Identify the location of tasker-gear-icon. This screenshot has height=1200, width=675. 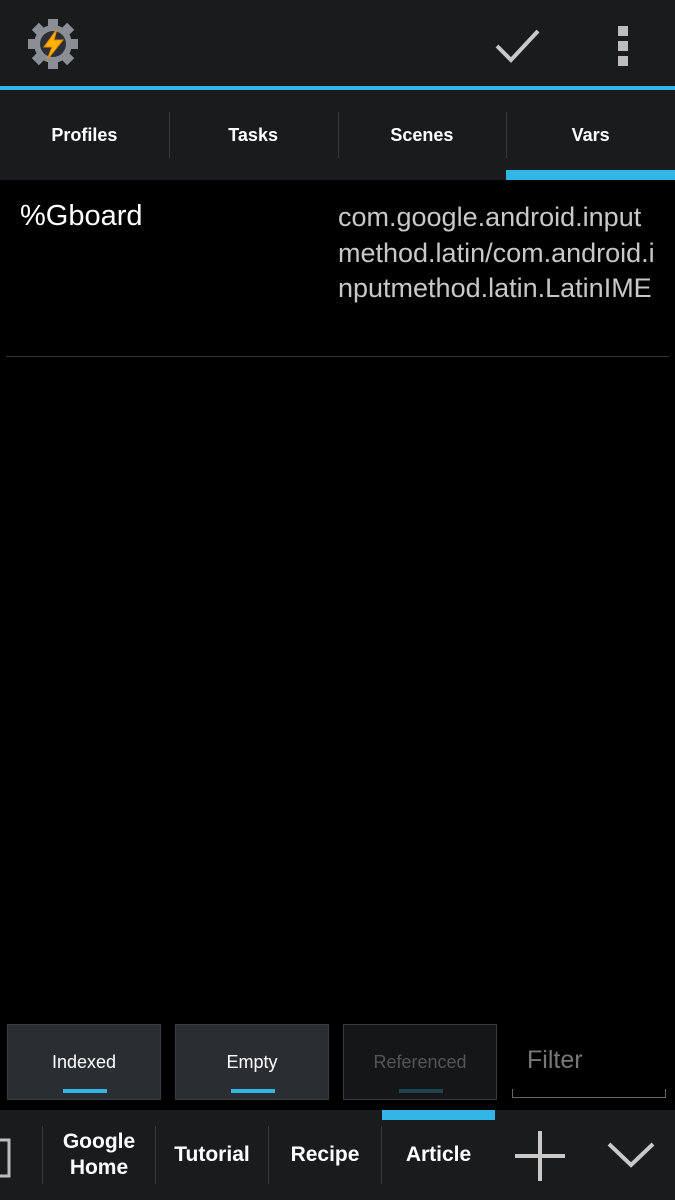
(53, 44).